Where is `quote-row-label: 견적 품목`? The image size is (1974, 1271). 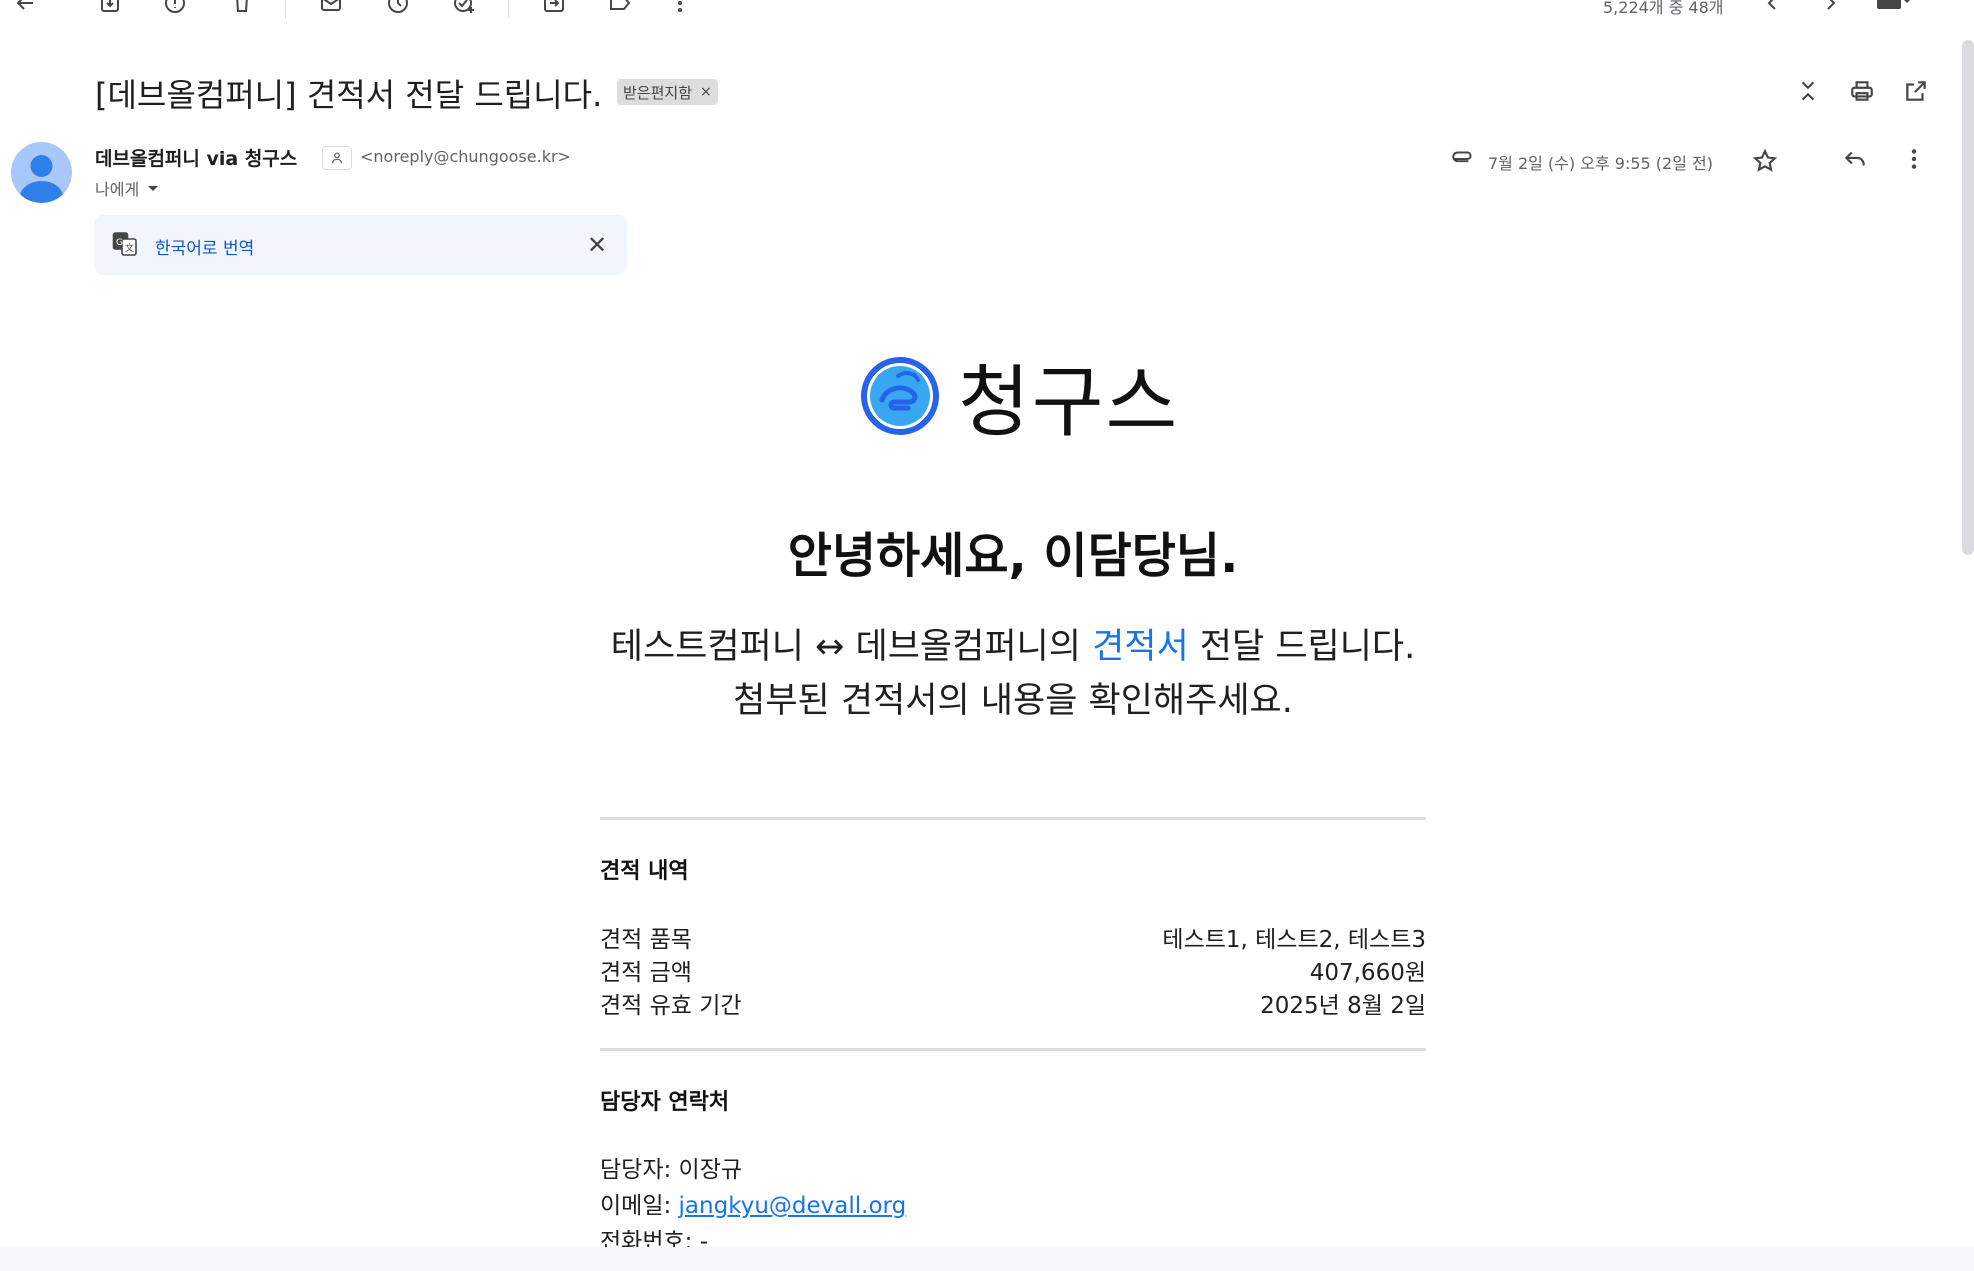
quote-row-label: 견적 품목 is located at coordinates (646, 940).